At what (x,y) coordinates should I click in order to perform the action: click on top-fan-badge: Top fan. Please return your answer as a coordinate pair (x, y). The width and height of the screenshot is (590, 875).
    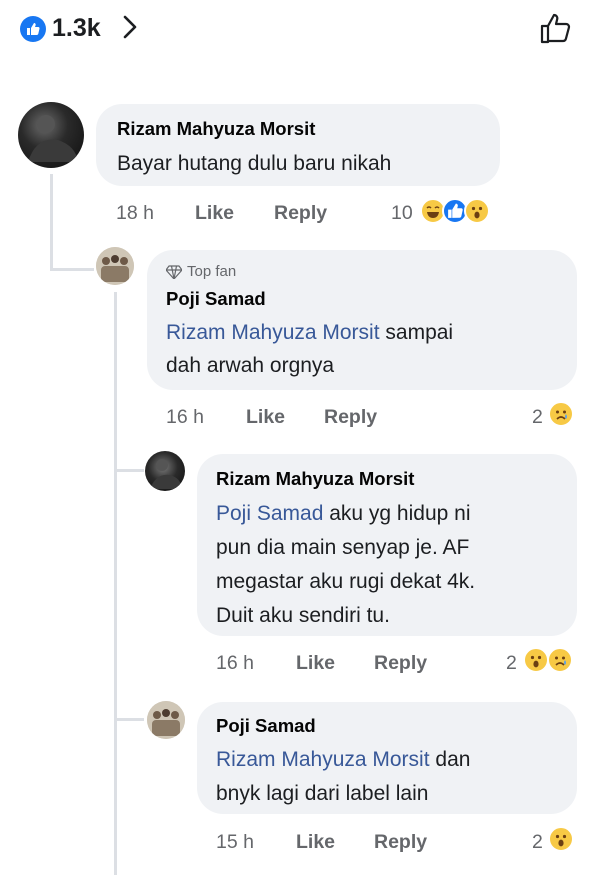
    Looking at the image, I should click on (201, 271).